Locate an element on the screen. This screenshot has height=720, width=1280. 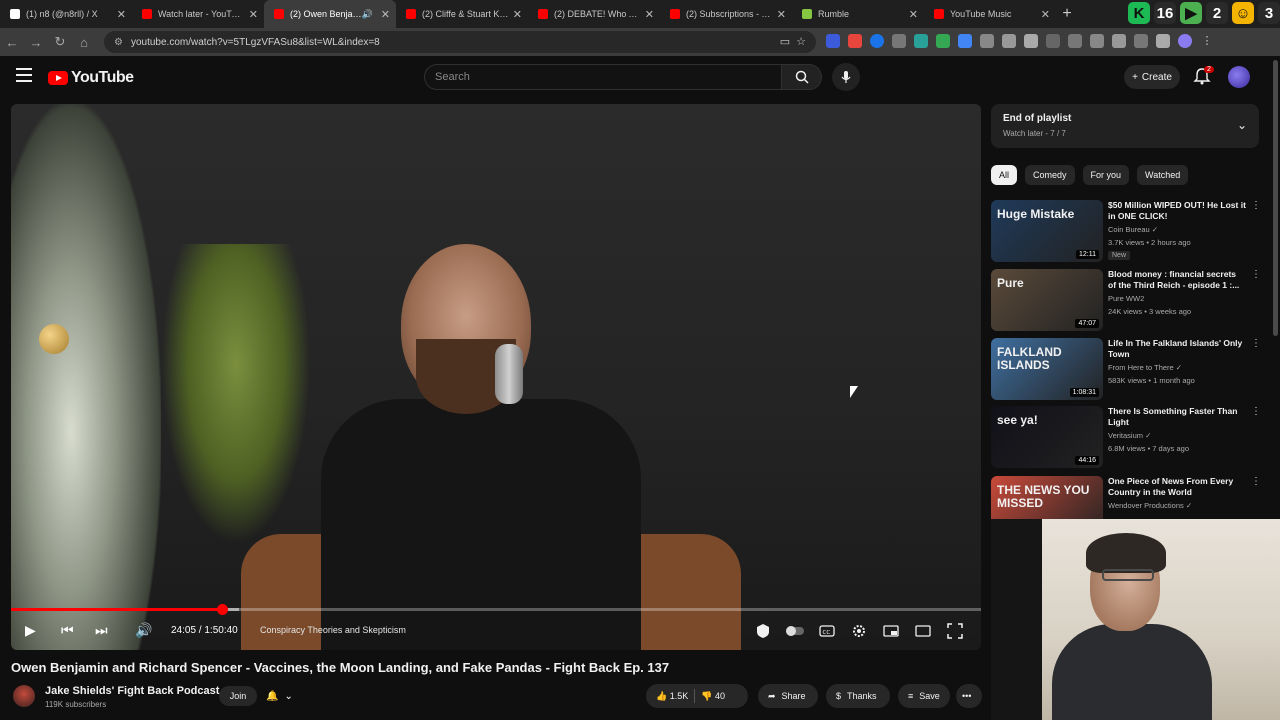
install-app-icon: ▭ is located at coordinates (785, 41).